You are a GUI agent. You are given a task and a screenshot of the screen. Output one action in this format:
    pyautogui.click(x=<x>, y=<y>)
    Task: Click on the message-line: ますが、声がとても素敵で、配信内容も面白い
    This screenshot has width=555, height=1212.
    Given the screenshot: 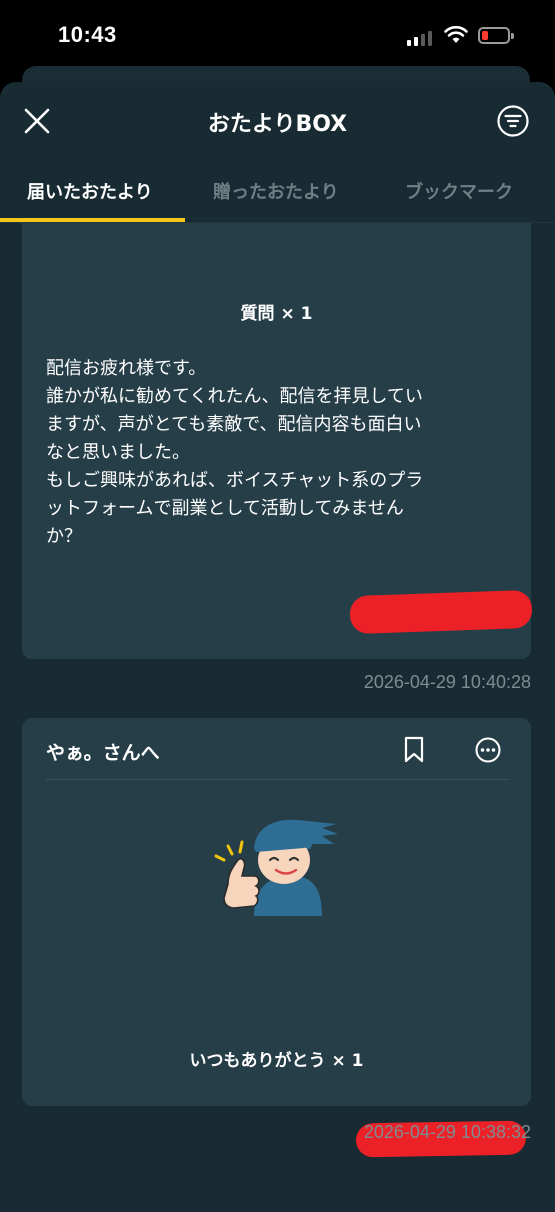 What is the action you would take?
    pyautogui.click(x=234, y=424)
    